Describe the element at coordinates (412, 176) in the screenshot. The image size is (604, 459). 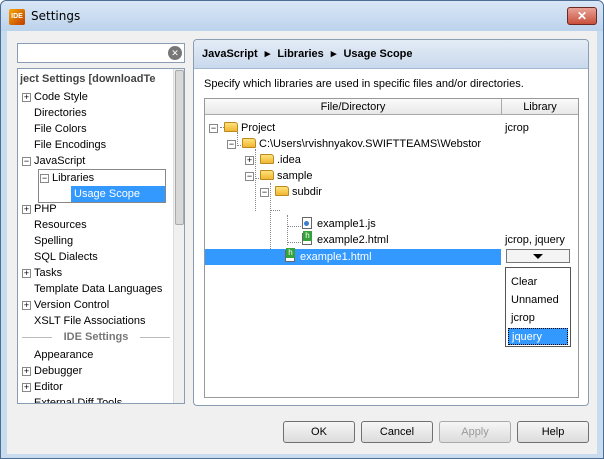
I see `table-row: − sample` at that location.